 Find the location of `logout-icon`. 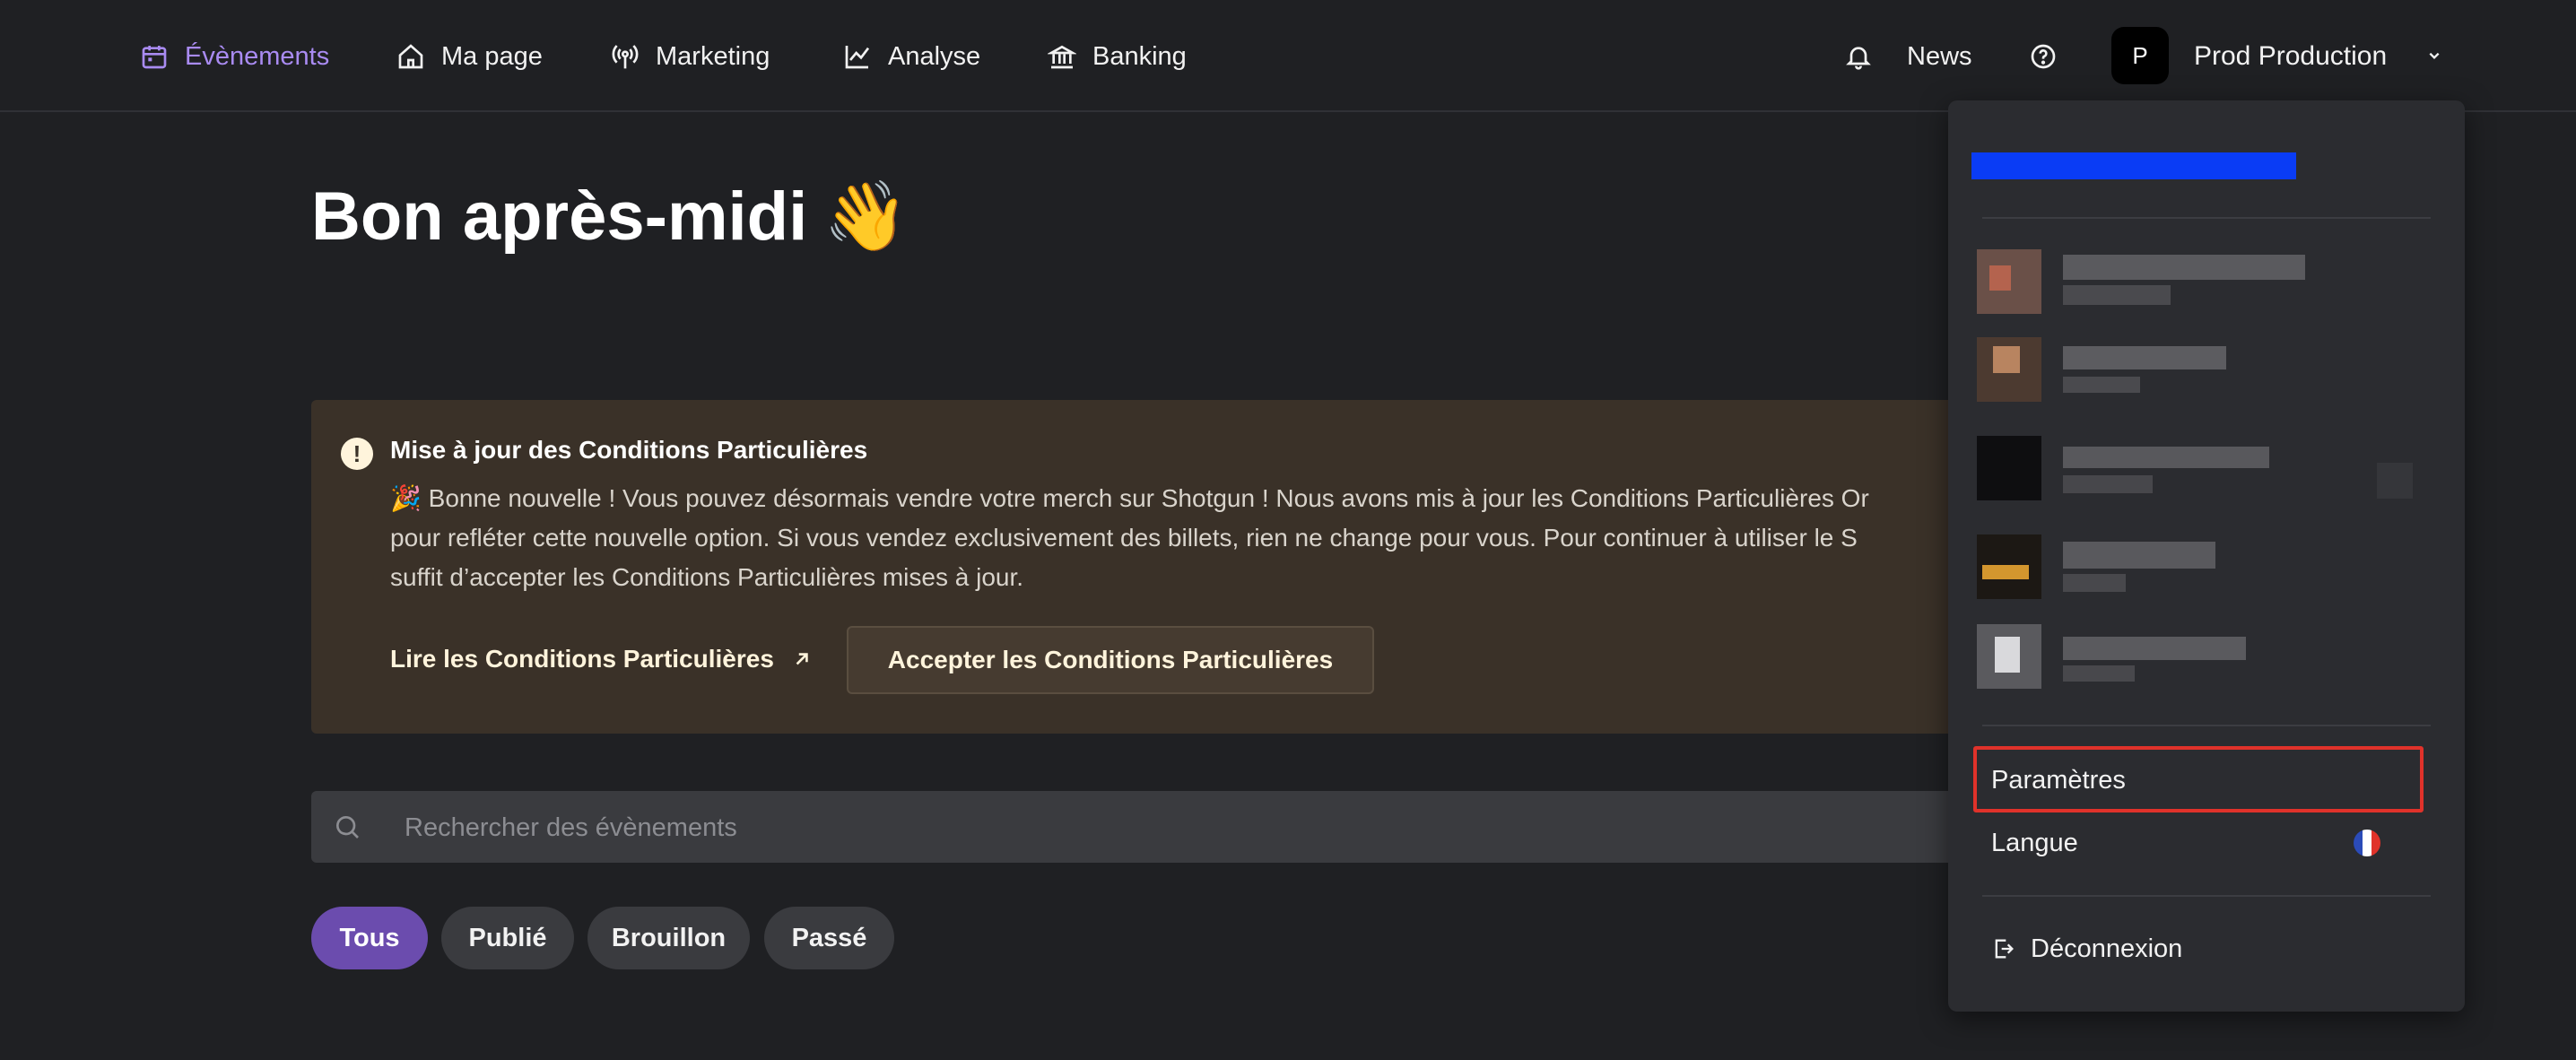

logout-icon is located at coordinates (2004, 949).